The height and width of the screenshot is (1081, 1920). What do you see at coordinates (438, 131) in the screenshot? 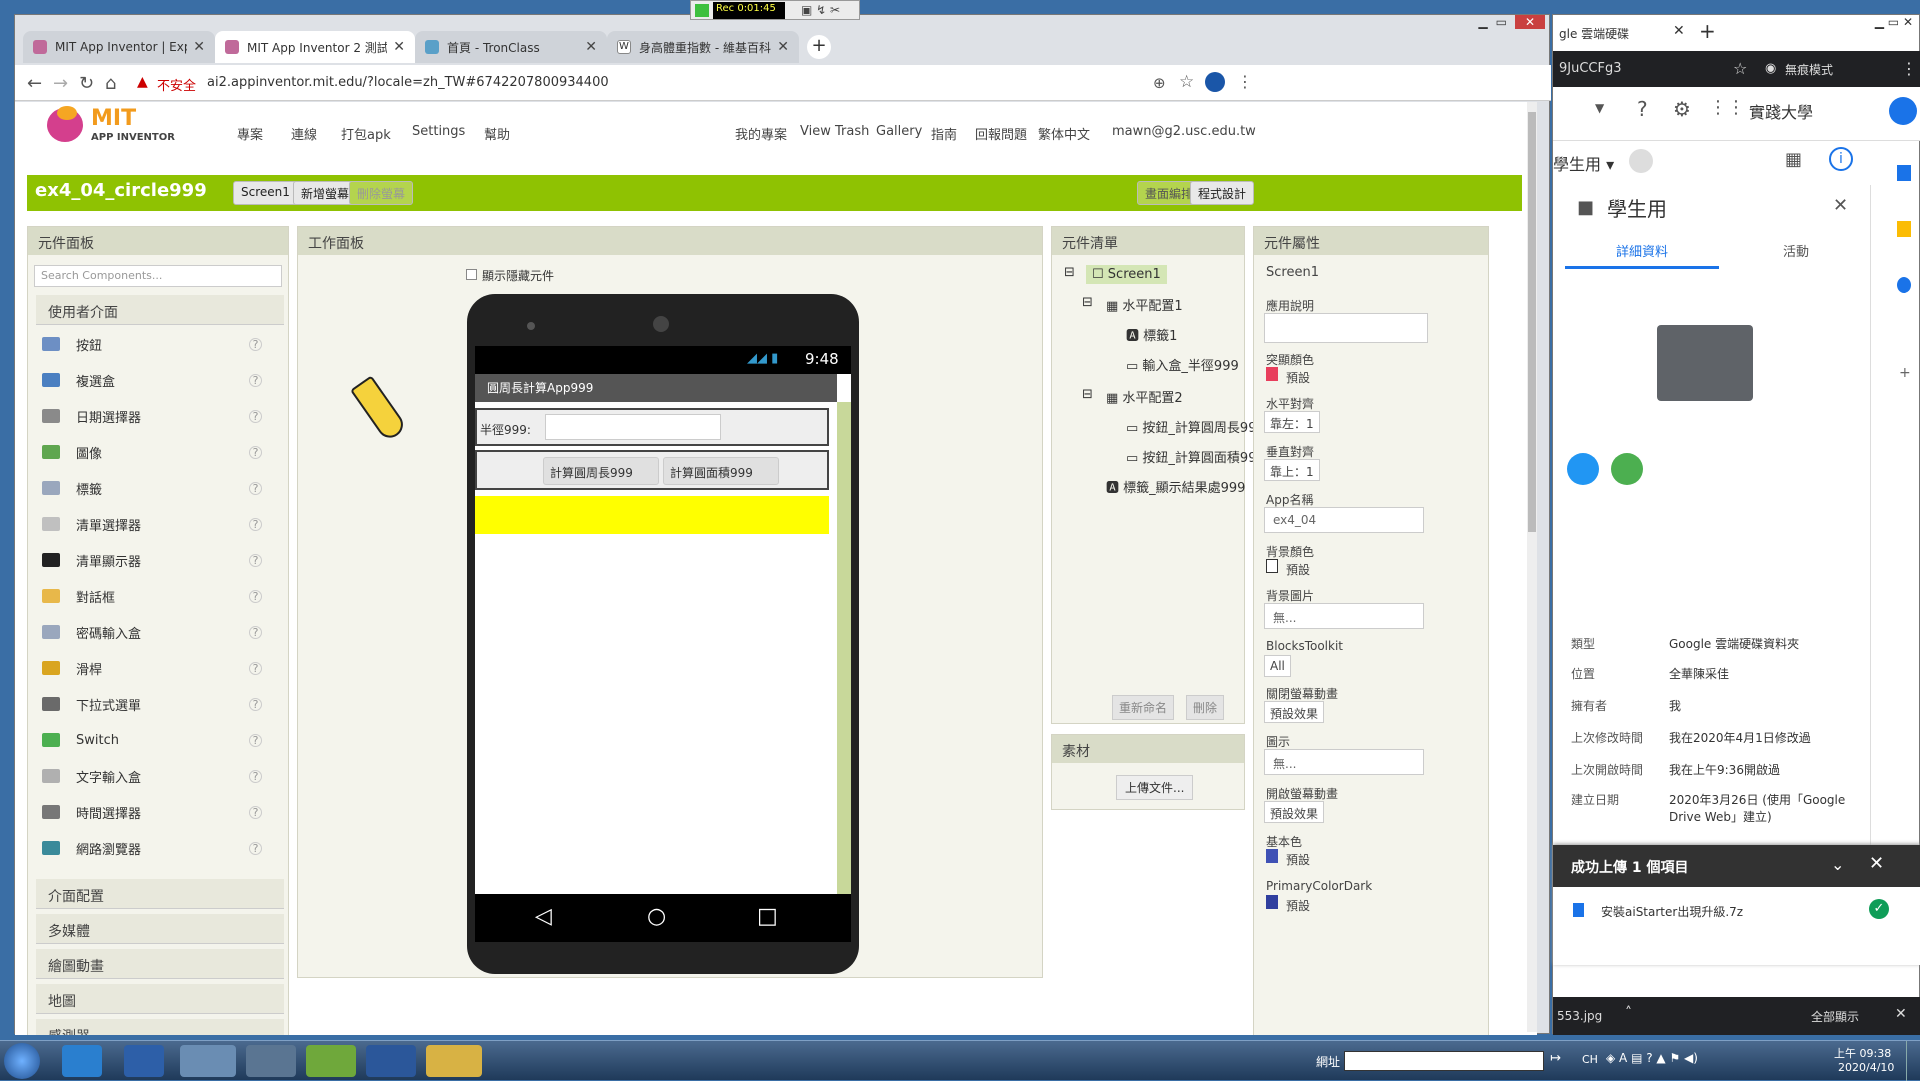
I see `menu-settings: Settings` at bounding box center [438, 131].